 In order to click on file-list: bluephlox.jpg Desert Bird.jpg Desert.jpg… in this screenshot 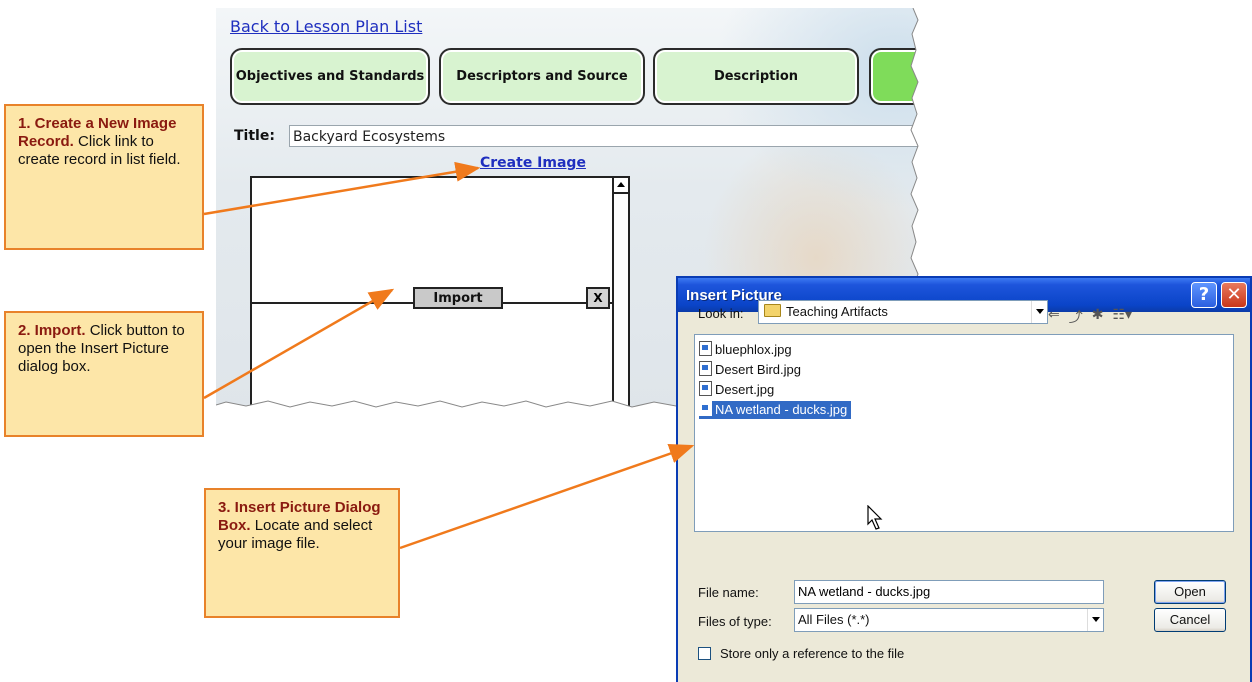, I will do `click(964, 433)`.